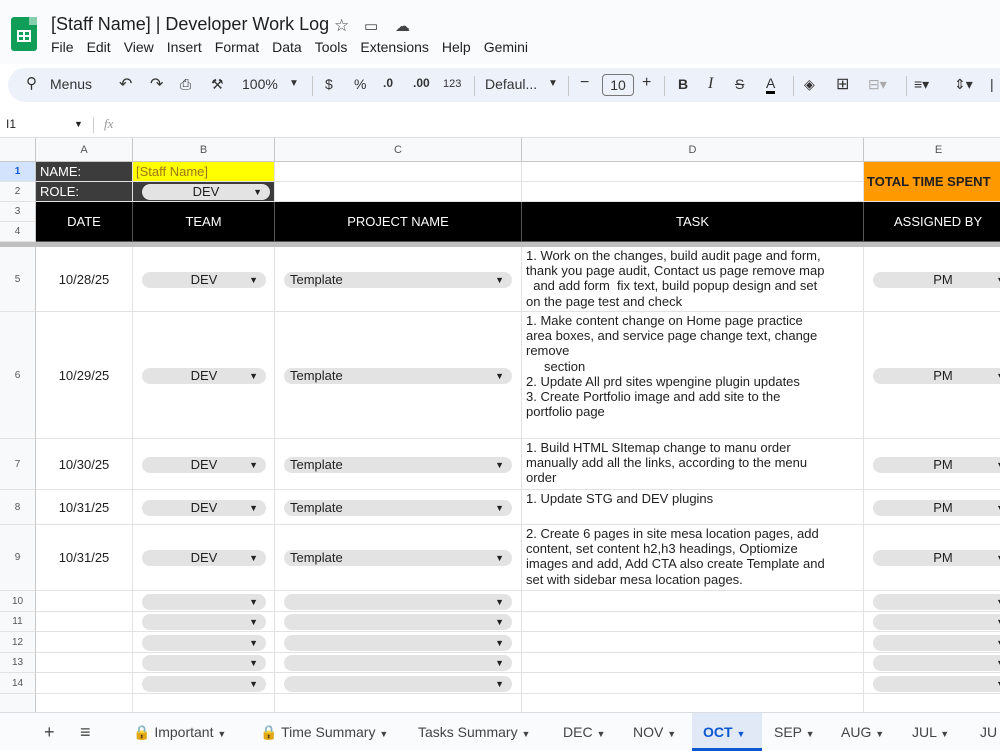  Describe the element at coordinates (360, 84) in the screenshot. I see `percent-format-button: %` at that location.